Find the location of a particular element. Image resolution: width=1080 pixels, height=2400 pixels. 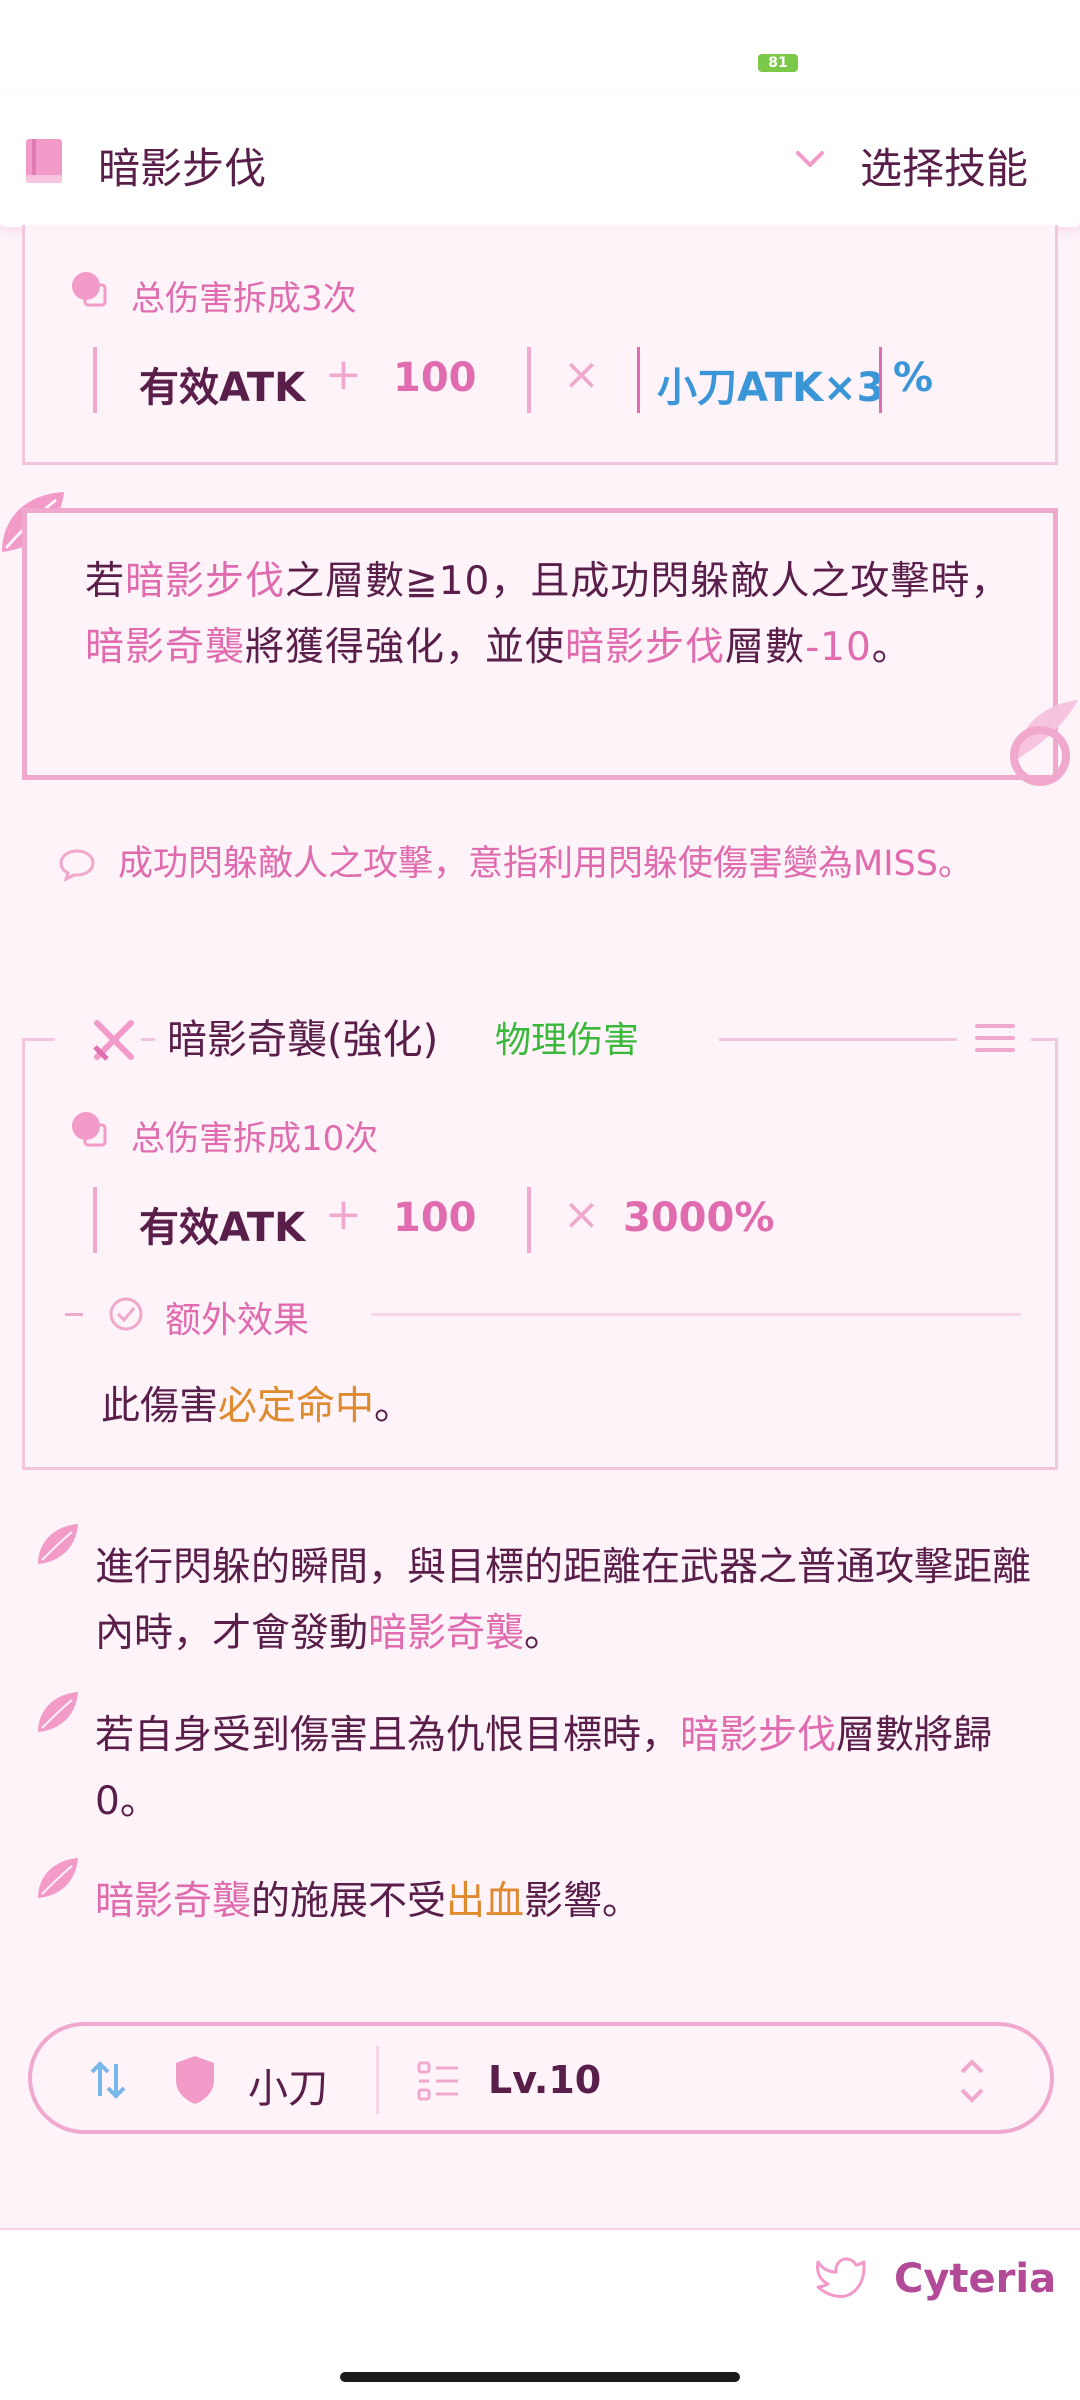

status-bar: 81 is located at coordinates (540, 47).